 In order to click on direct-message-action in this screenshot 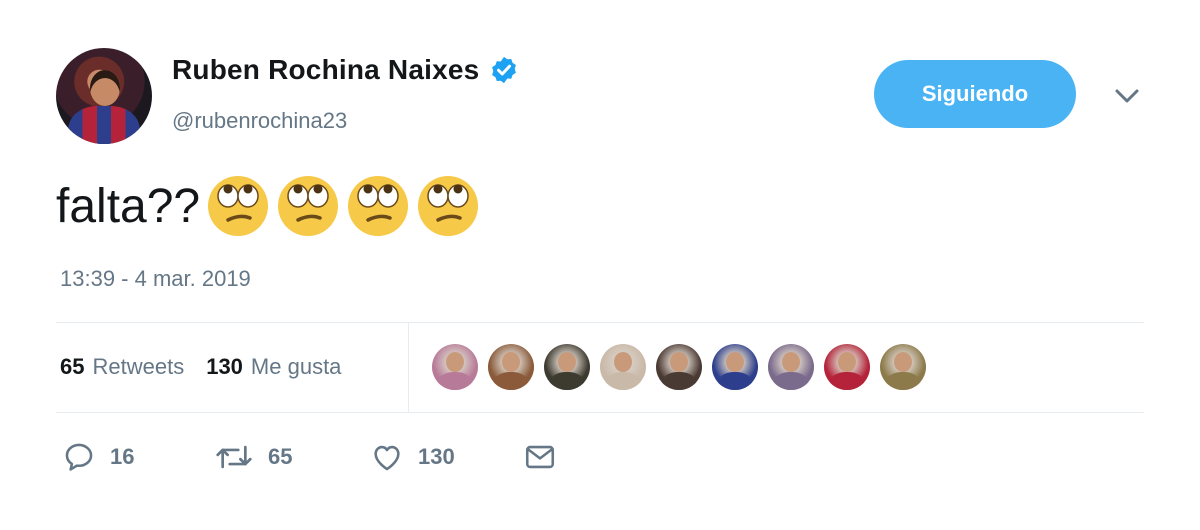, I will do `click(540, 457)`.